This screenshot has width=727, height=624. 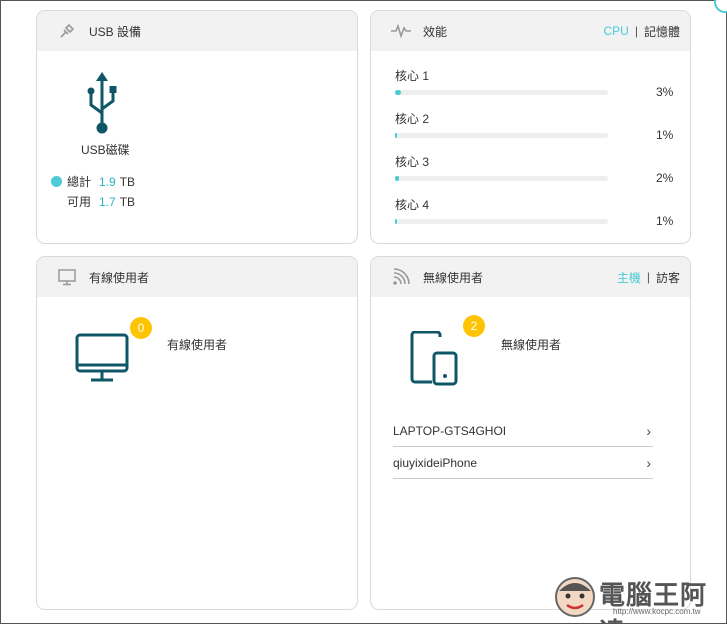 What do you see at coordinates (534, 126) in the screenshot?
I see `cpu-core-row: 核心 2 1%` at bounding box center [534, 126].